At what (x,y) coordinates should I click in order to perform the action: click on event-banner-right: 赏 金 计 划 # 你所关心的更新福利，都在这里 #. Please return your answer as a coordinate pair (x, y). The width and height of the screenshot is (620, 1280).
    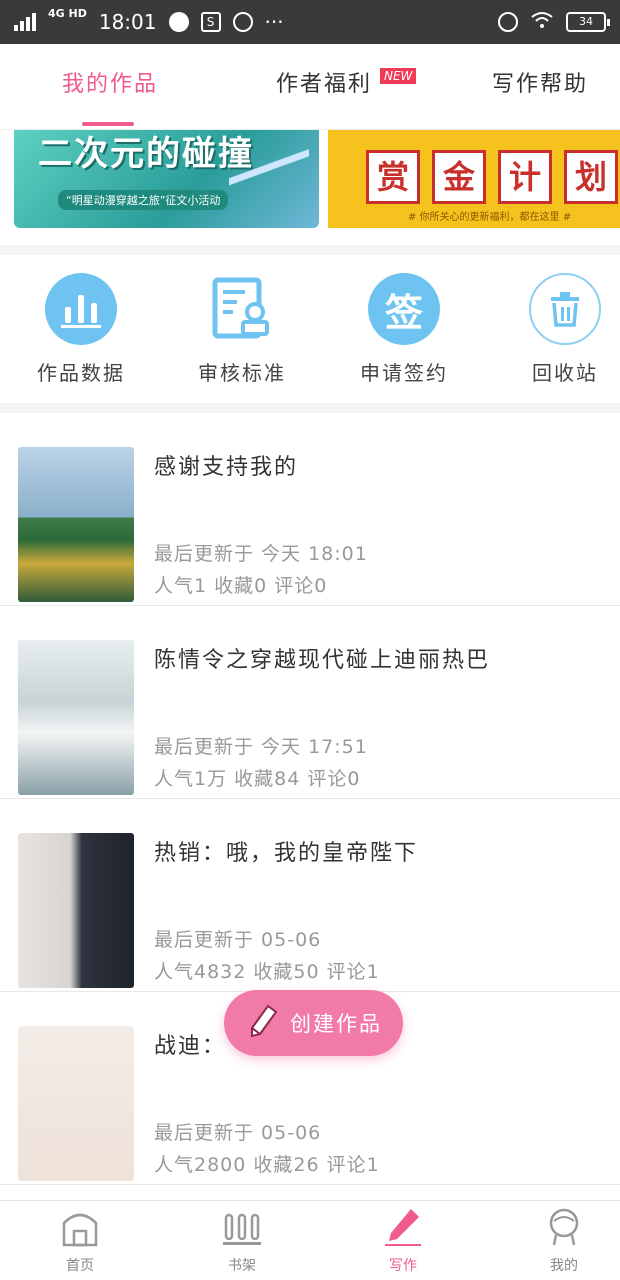
    Looking at the image, I should click on (474, 179).